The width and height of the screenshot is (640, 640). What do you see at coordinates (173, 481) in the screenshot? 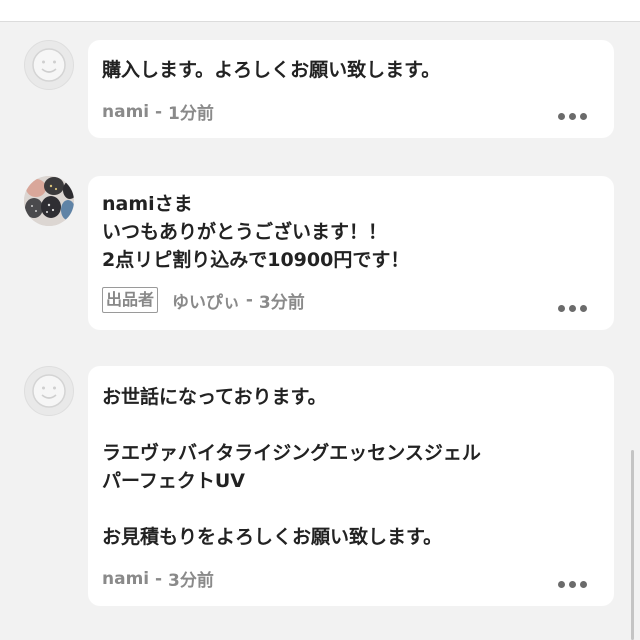
I see `comment-line: パーフェクトUV` at bounding box center [173, 481].